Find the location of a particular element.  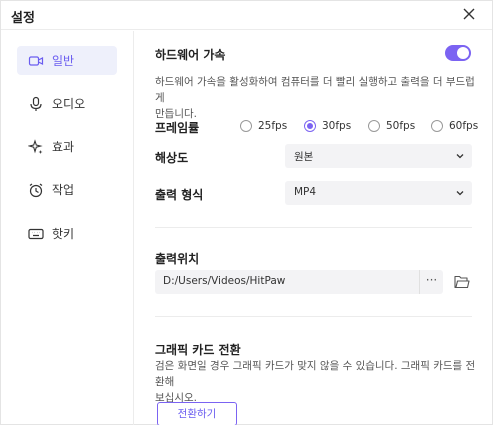

camera-icon is located at coordinates (36, 60).